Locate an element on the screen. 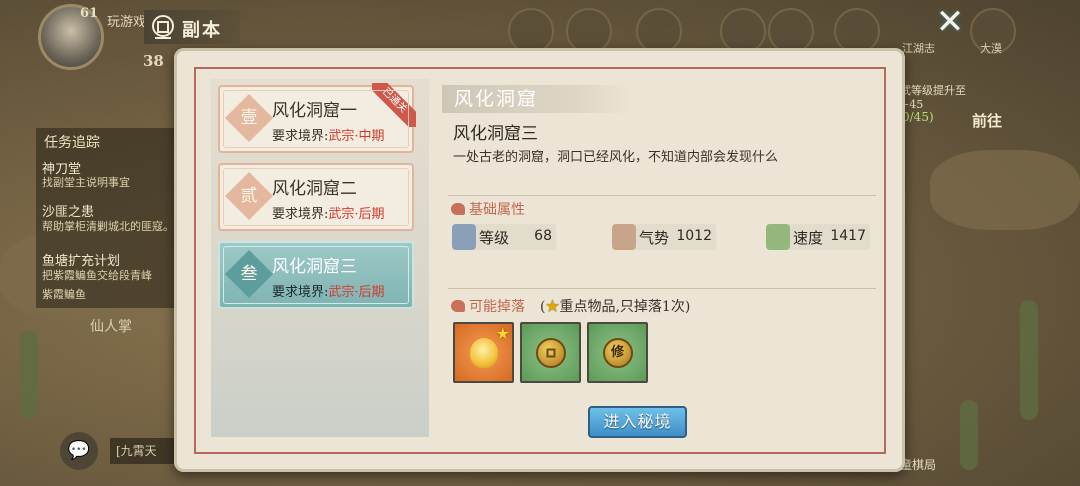 This screenshot has height=486, width=1080. rock-decoration is located at coordinates (1005, 190).